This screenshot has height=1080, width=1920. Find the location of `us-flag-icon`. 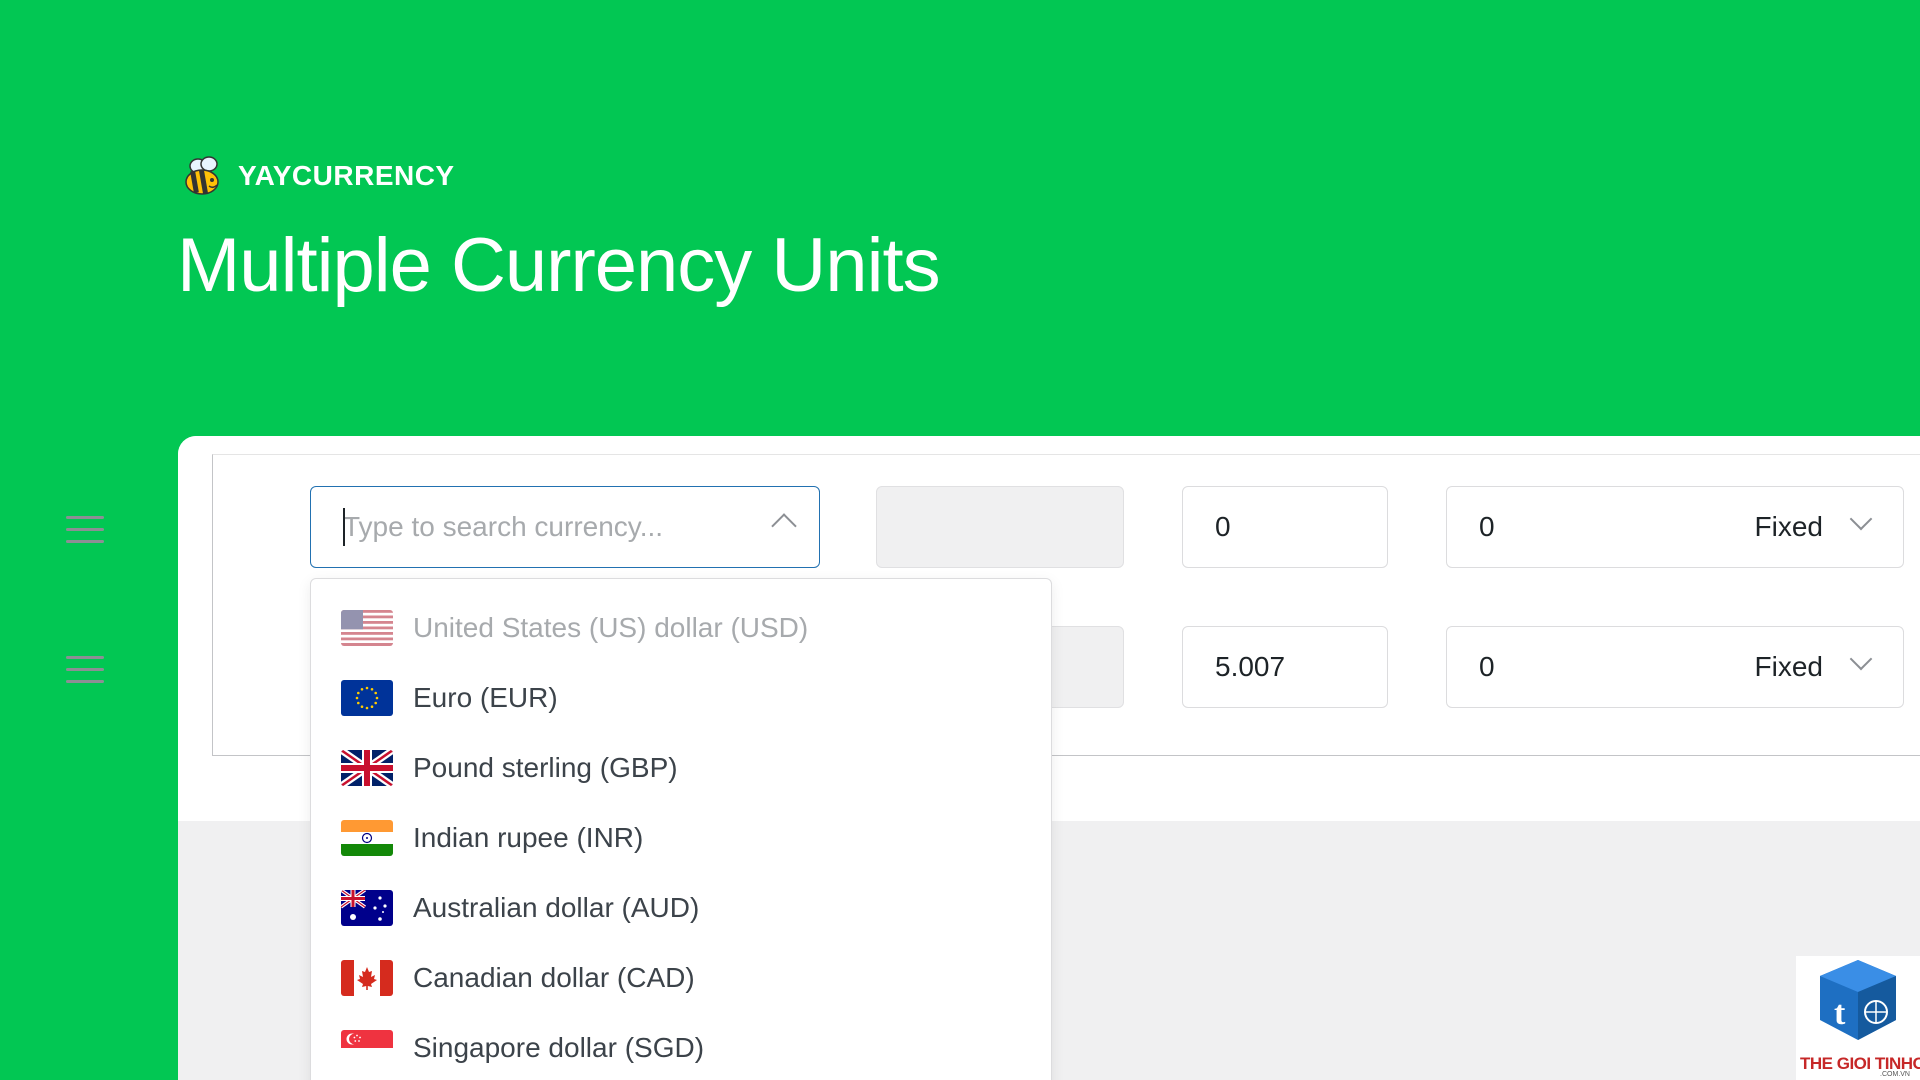

us-flag-icon is located at coordinates (367, 628).